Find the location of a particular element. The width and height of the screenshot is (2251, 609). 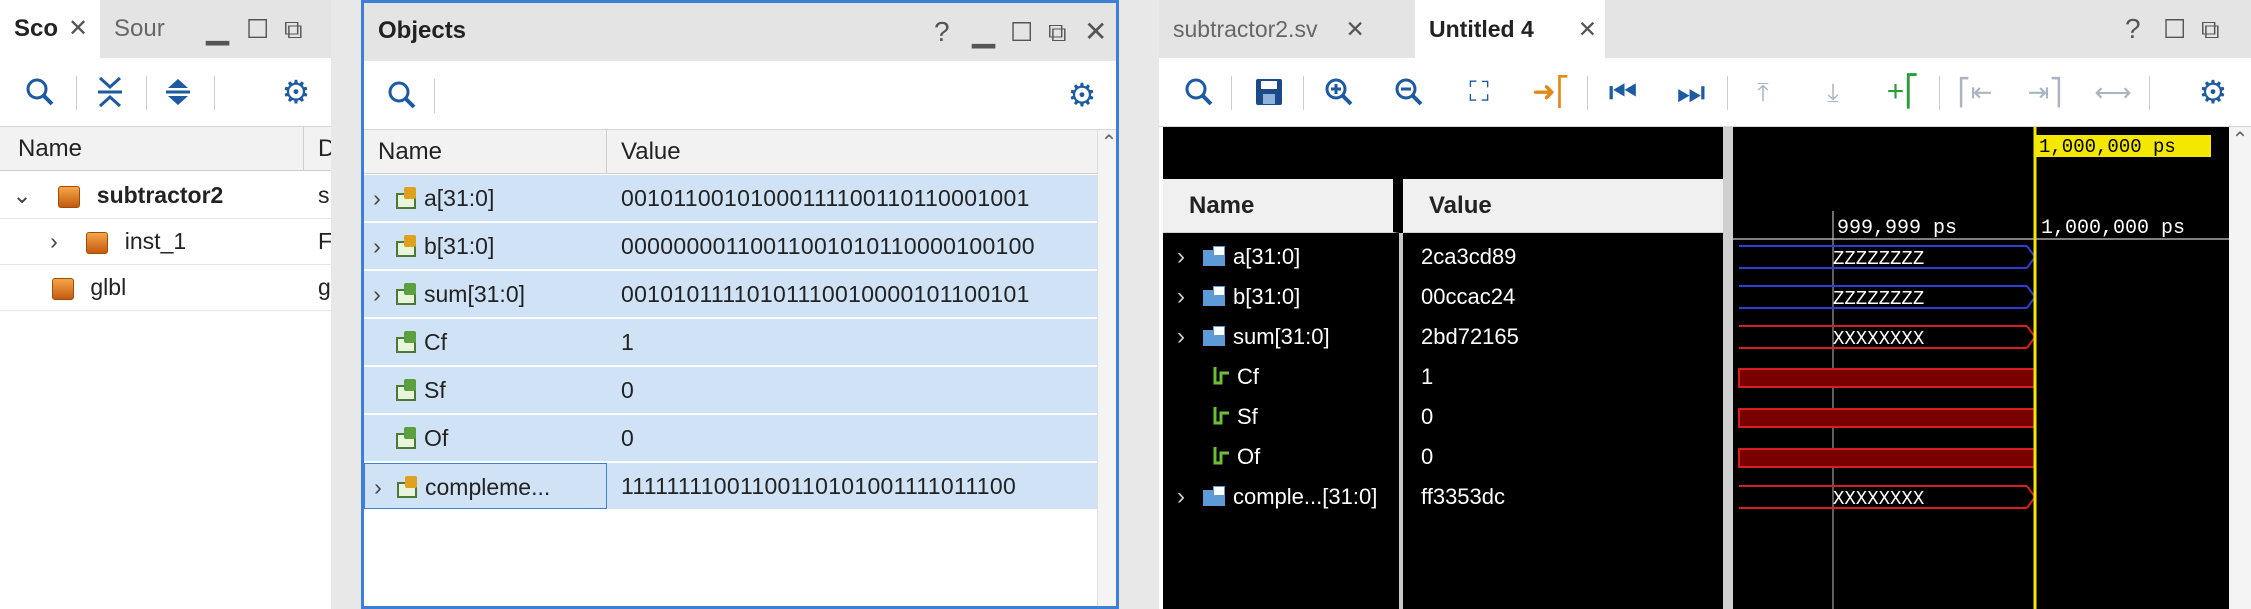

signal-name: comple...[31:0] is located at coordinates (1305, 497).